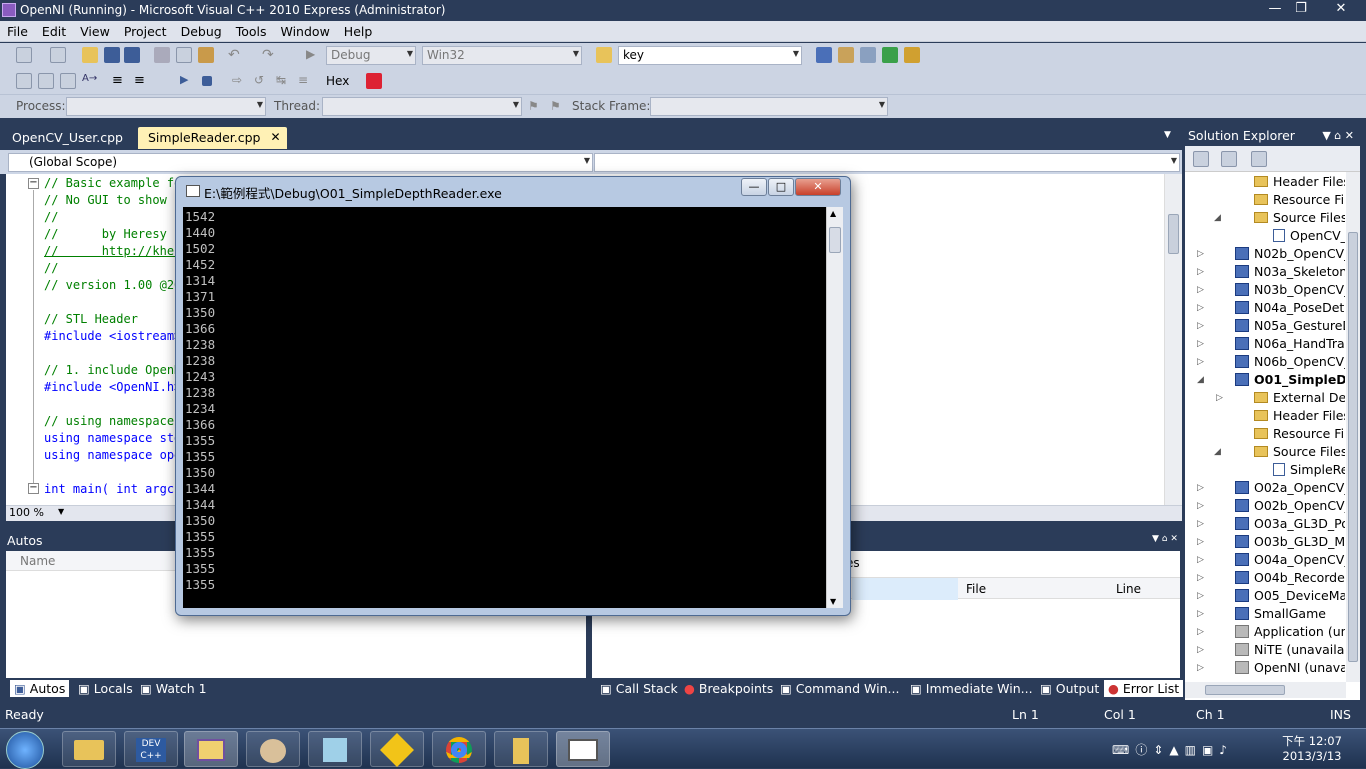 The height and width of the screenshot is (769, 1366). What do you see at coordinates (105, 688) in the screenshot?
I see `tab-locals: ▣ Locals` at bounding box center [105, 688].